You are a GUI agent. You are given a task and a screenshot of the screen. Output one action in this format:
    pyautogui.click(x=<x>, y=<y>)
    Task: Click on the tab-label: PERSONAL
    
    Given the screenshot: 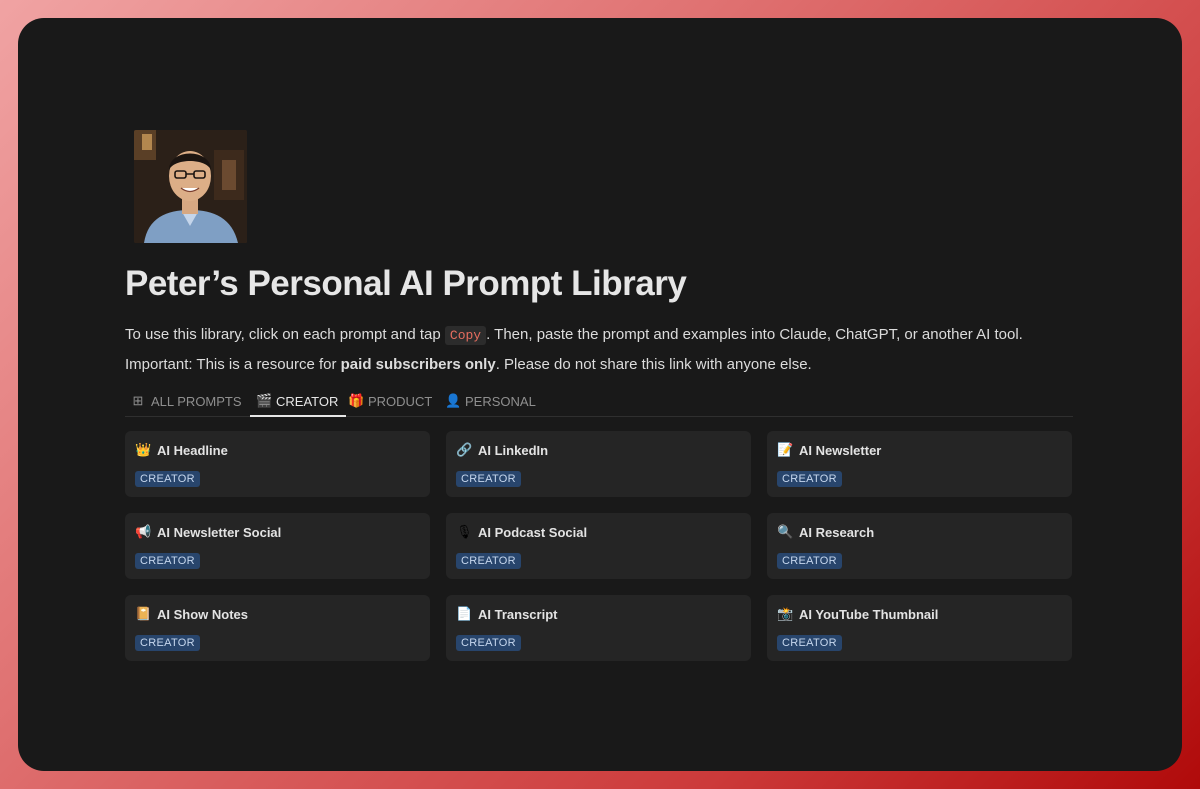 What is the action you would take?
    pyautogui.click(x=500, y=401)
    